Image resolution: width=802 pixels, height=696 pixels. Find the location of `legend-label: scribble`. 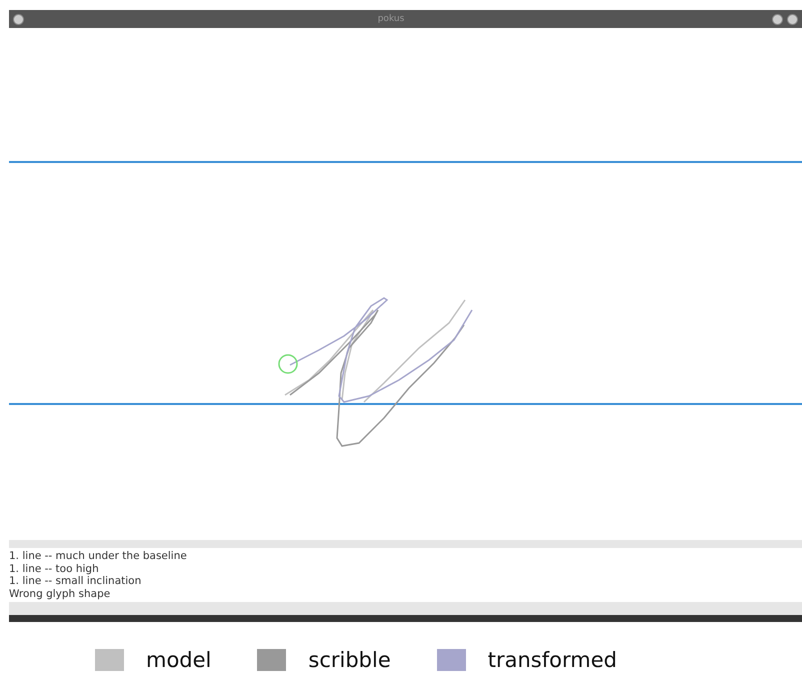

legend-label: scribble is located at coordinates (349, 660).